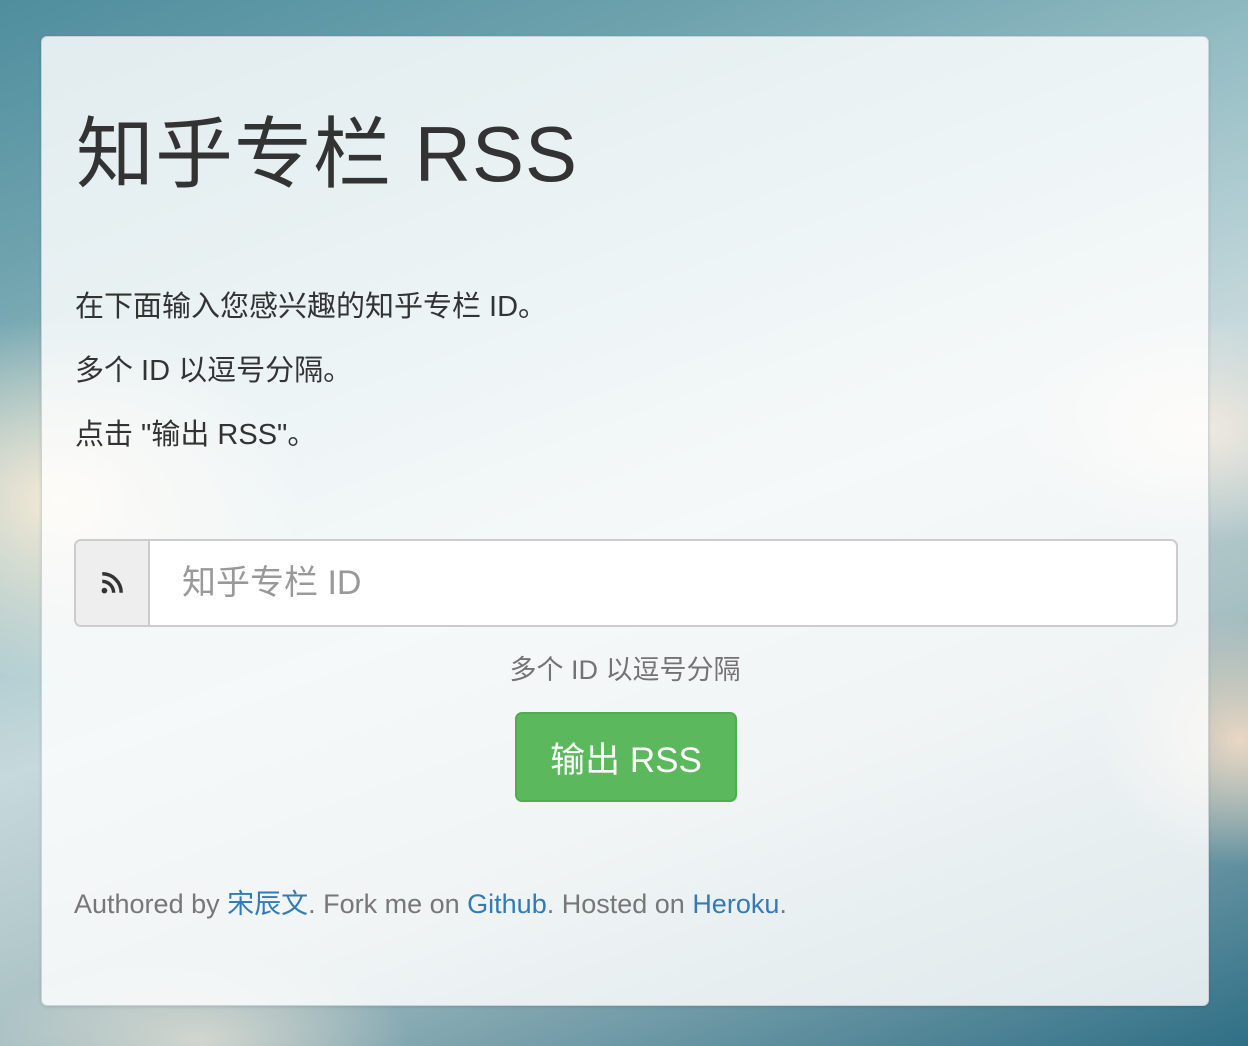 This screenshot has height=1046, width=1248. What do you see at coordinates (663, 583) in the screenshot?
I see `column-id-input` at bounding box center [663, 583].